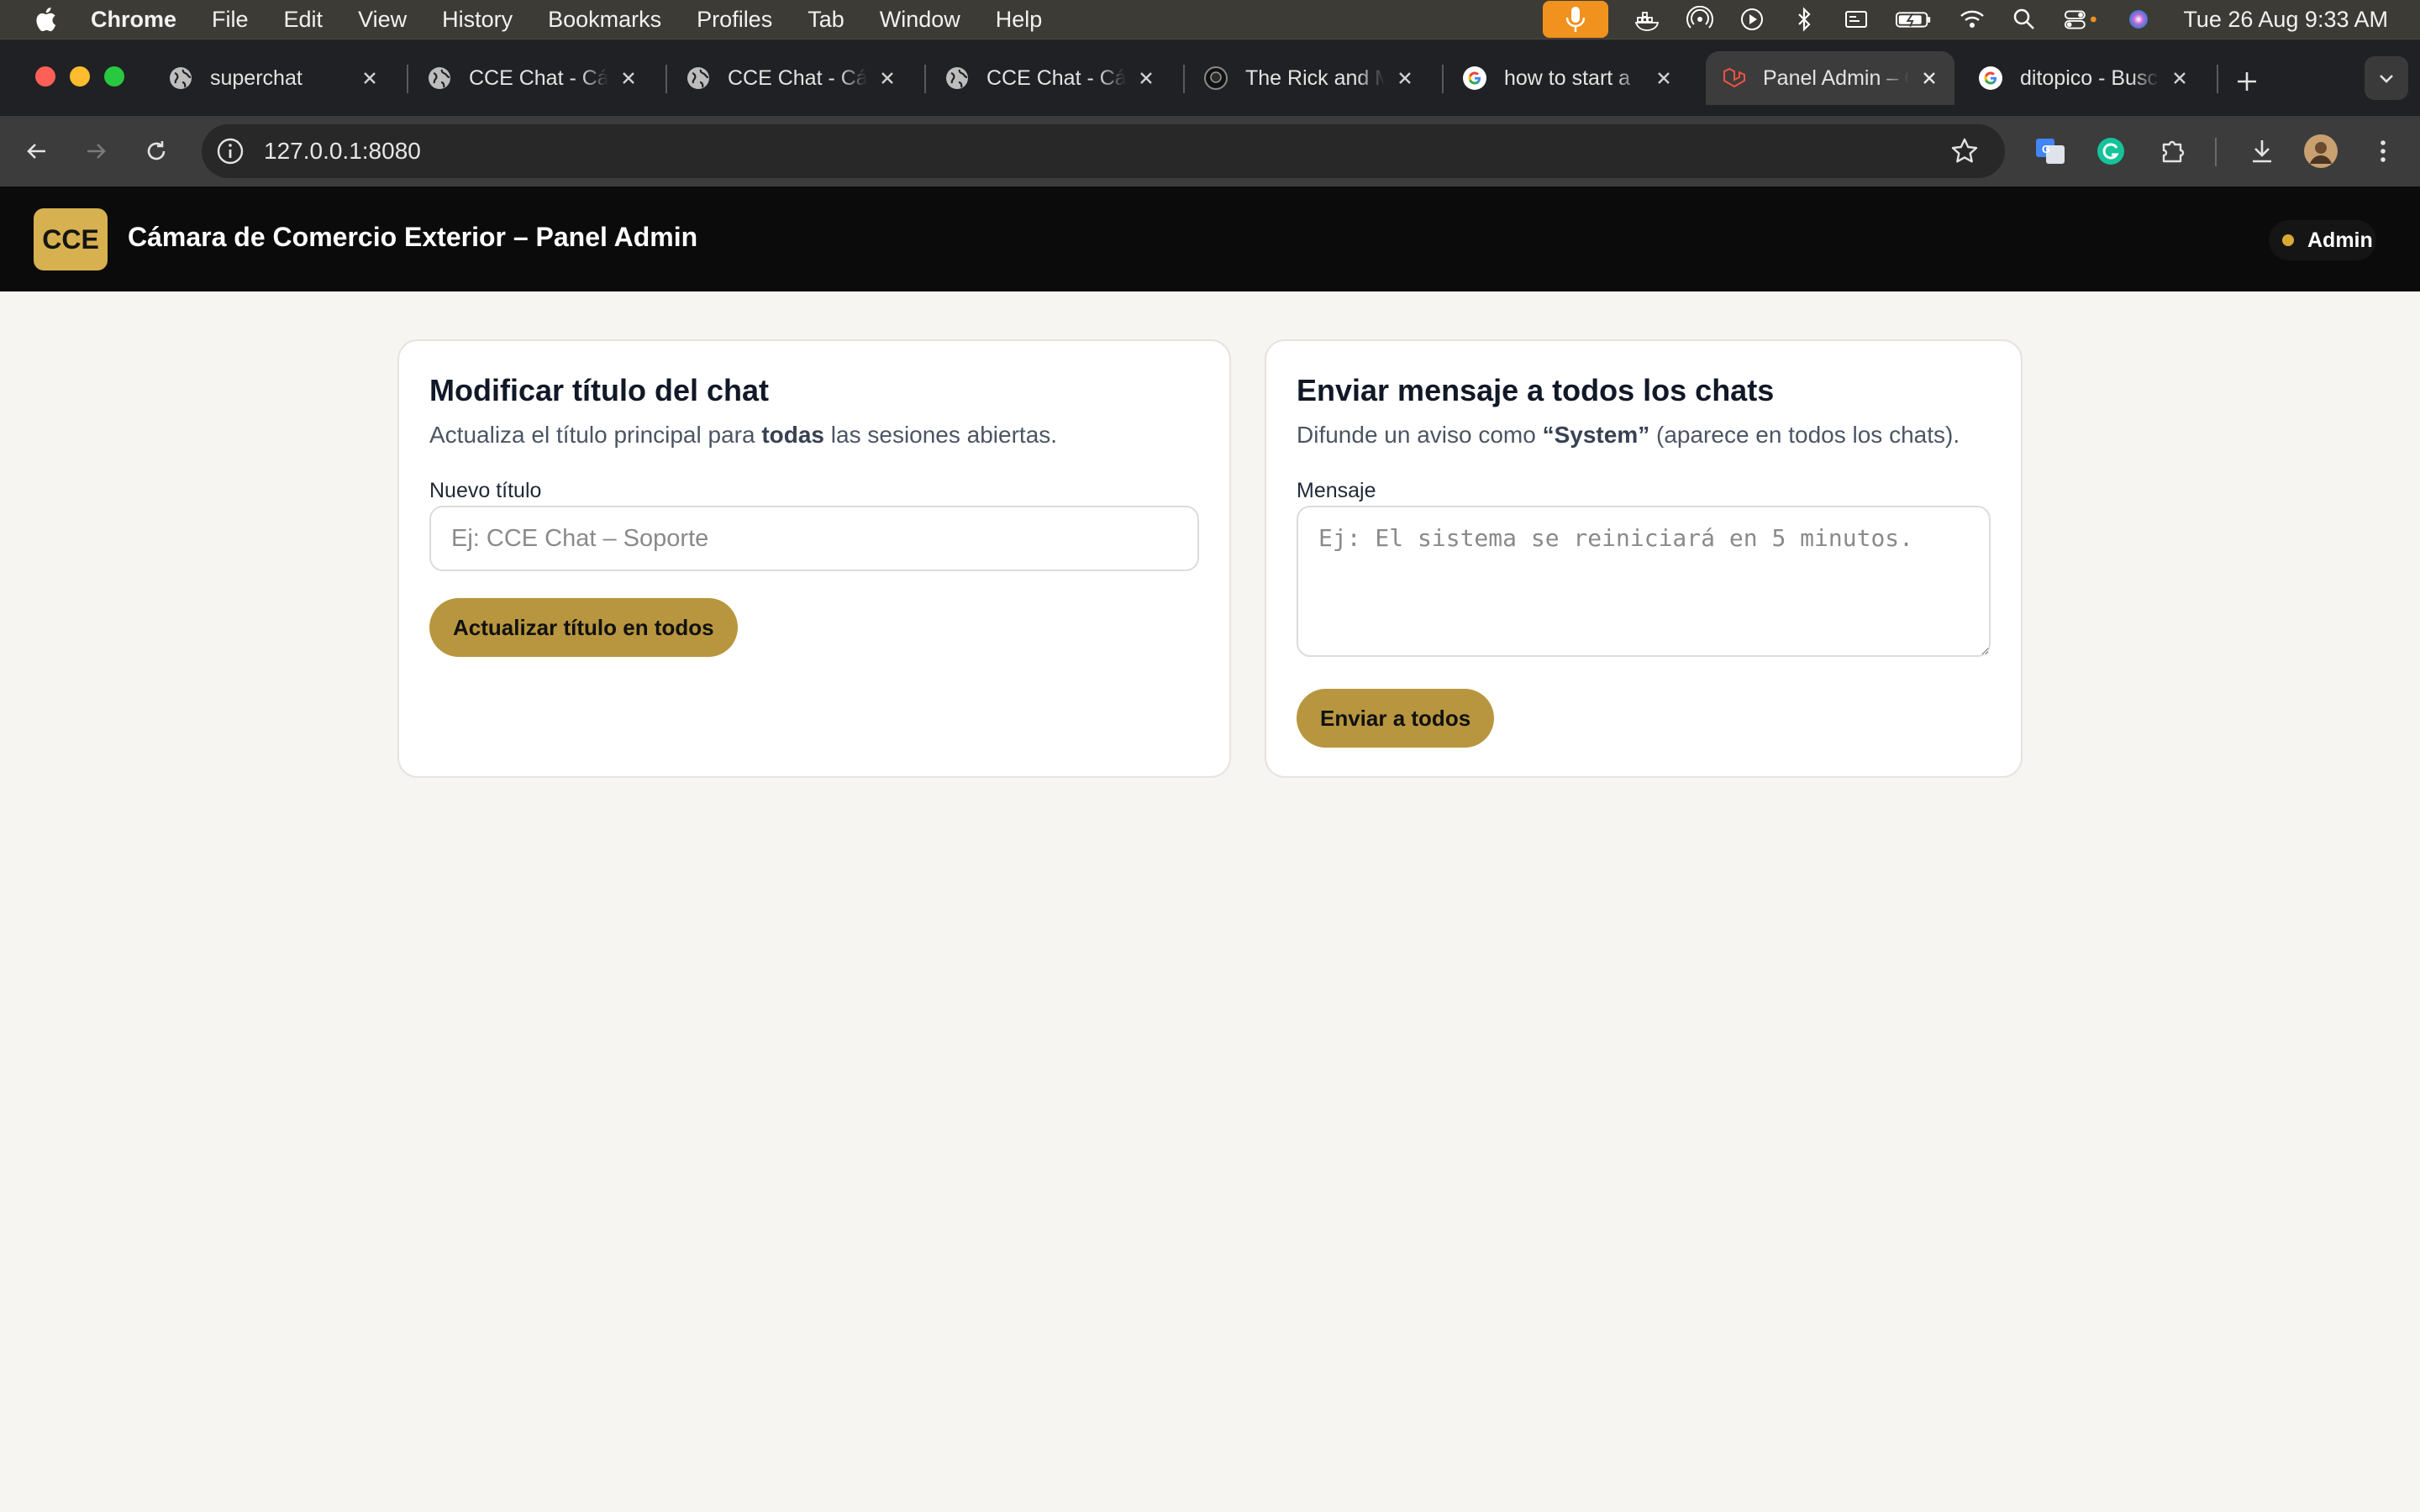  I want to click on menu-history: History, so click(478, 20).